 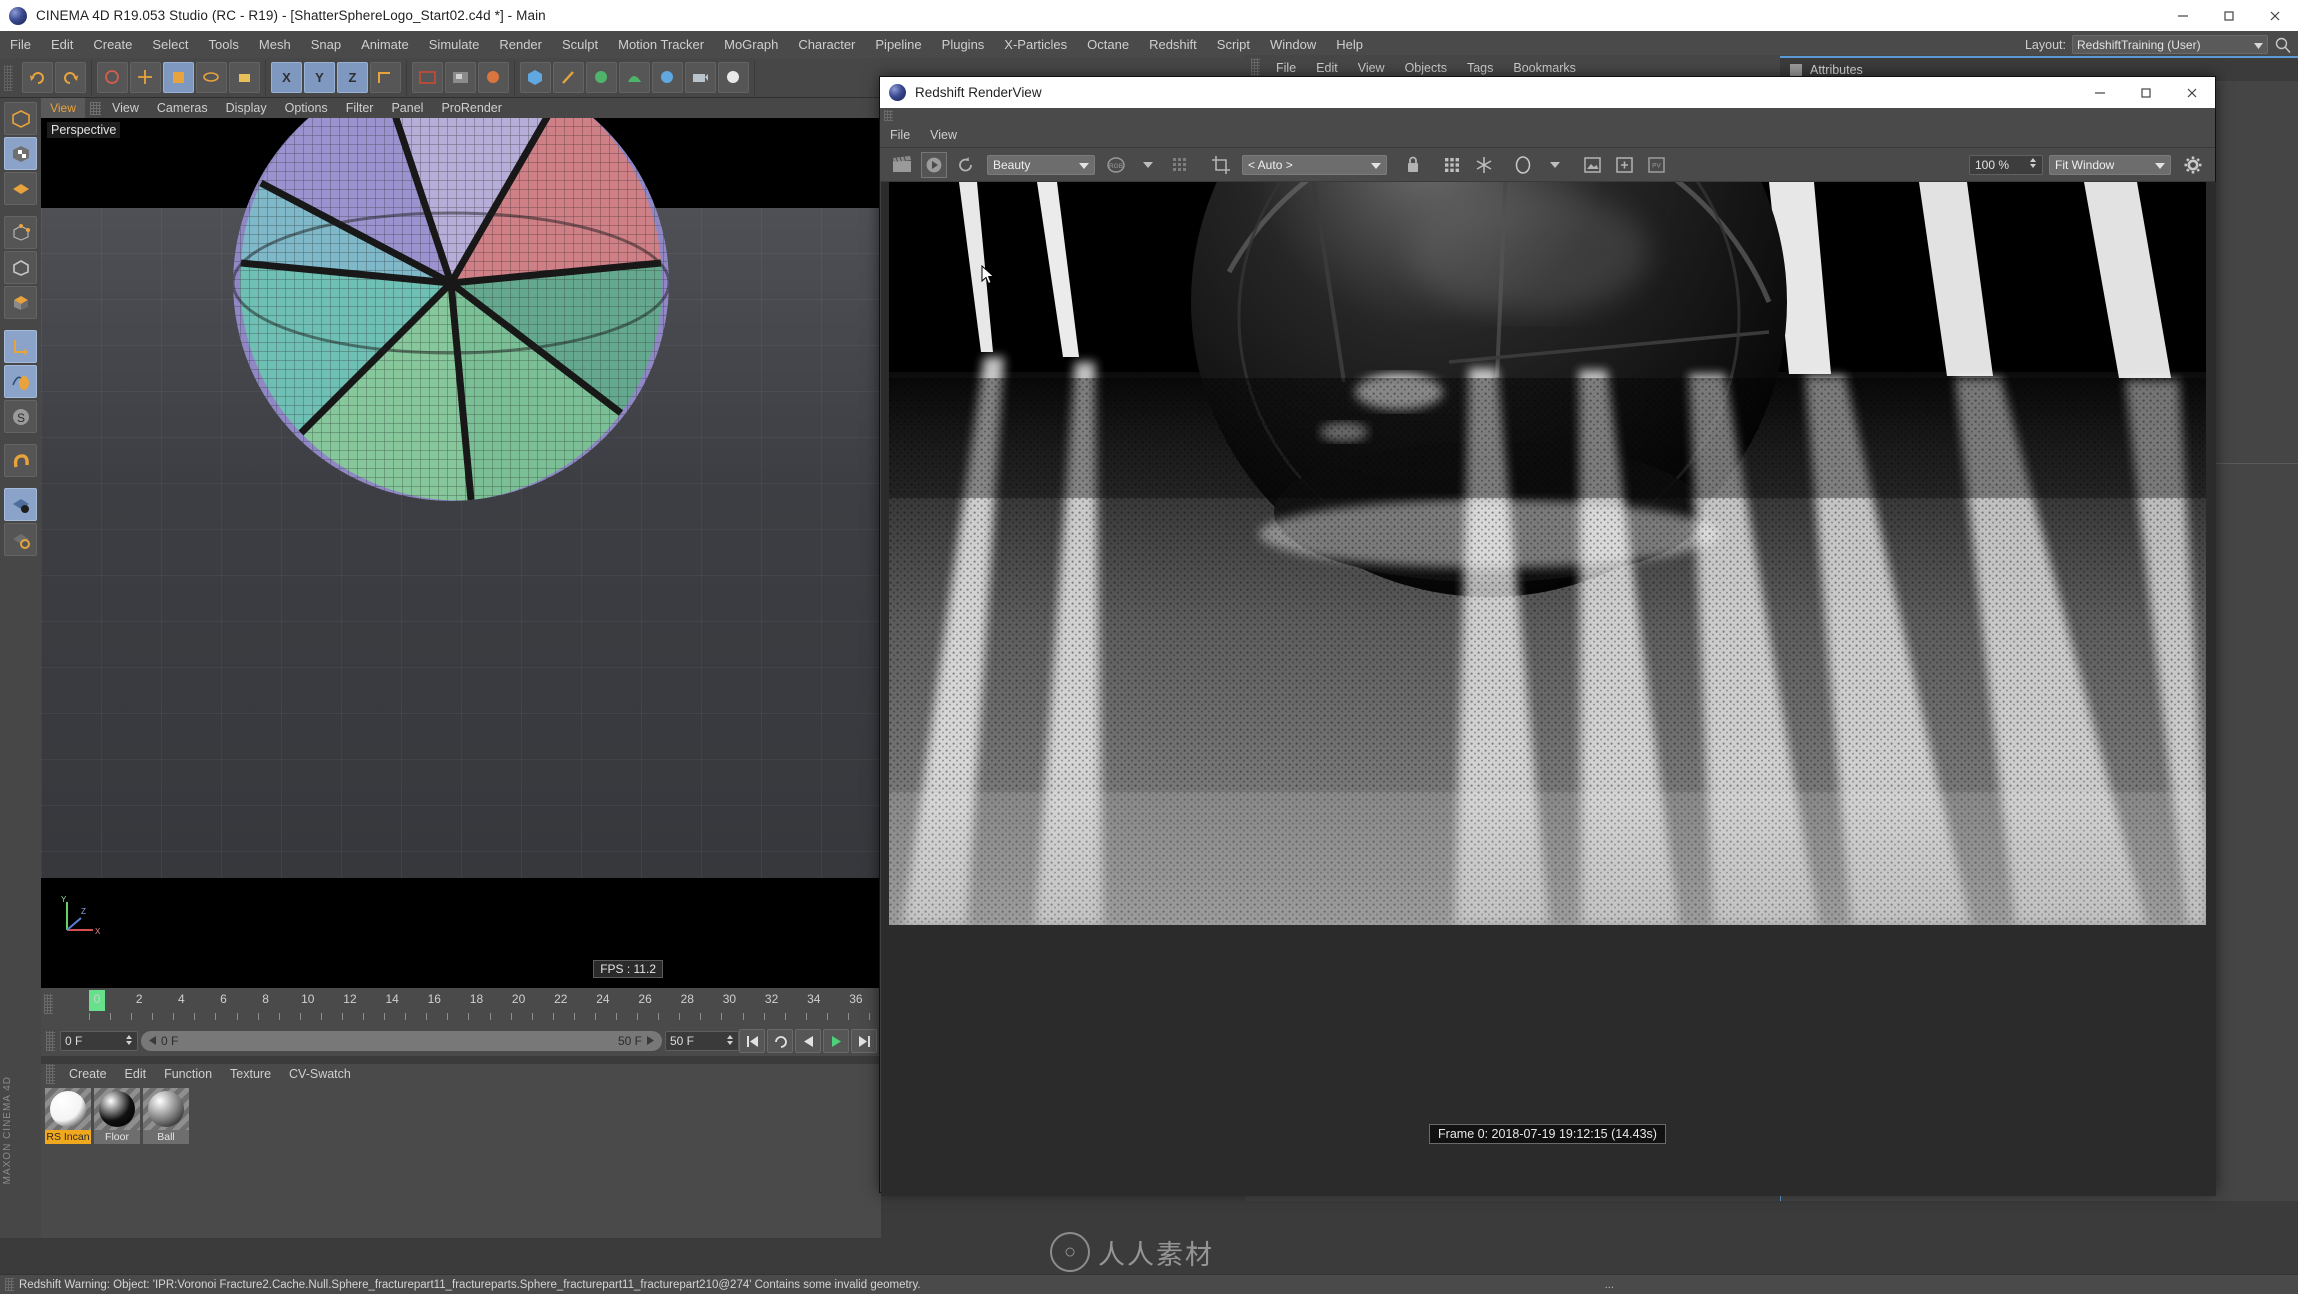 What do you see at coordinates (68, 1137) in the screenshot?
I see `material-name: RS Incan` at bounding box center [68, 1137].